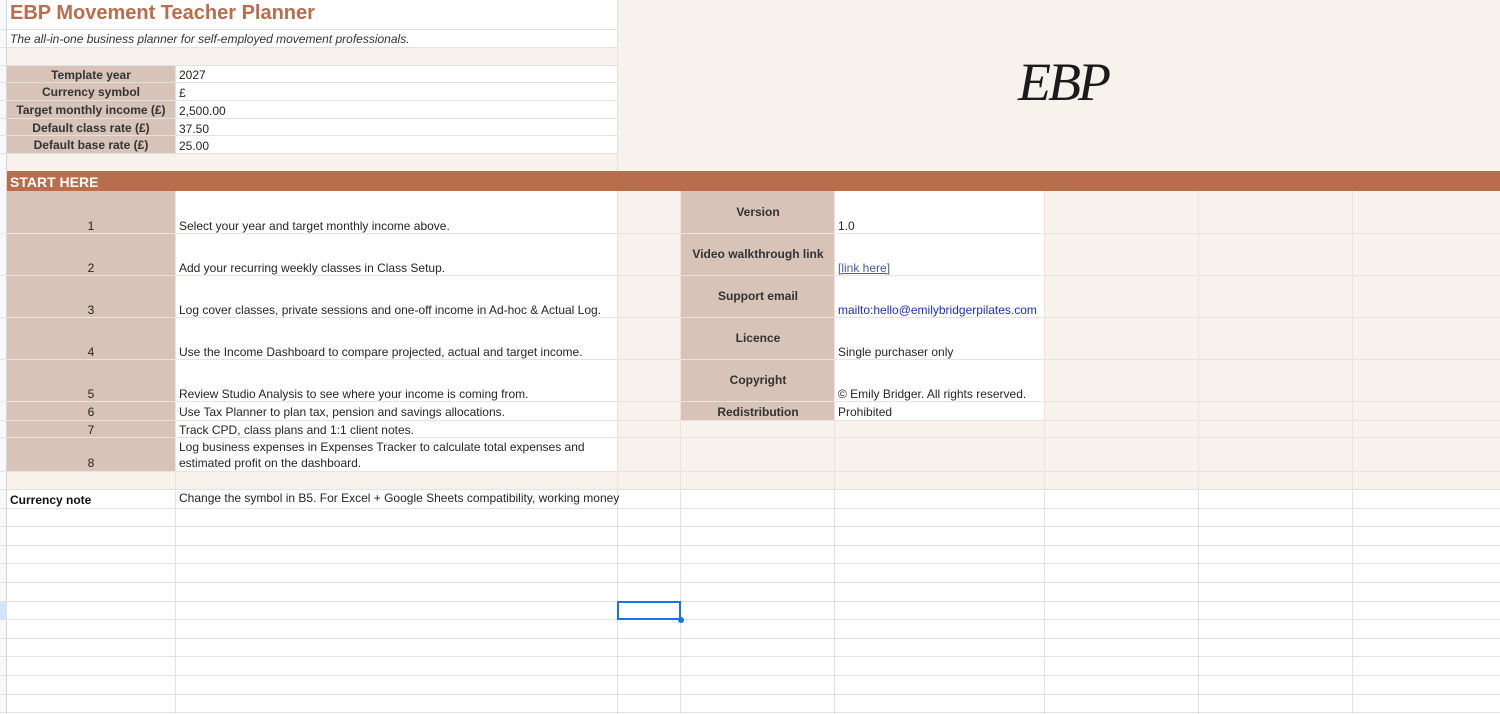  What do you see at coordinates (758, 412) in the screenshot?
I see `info-label-redistribution: Redistribution` at bounding box center [758, 412].